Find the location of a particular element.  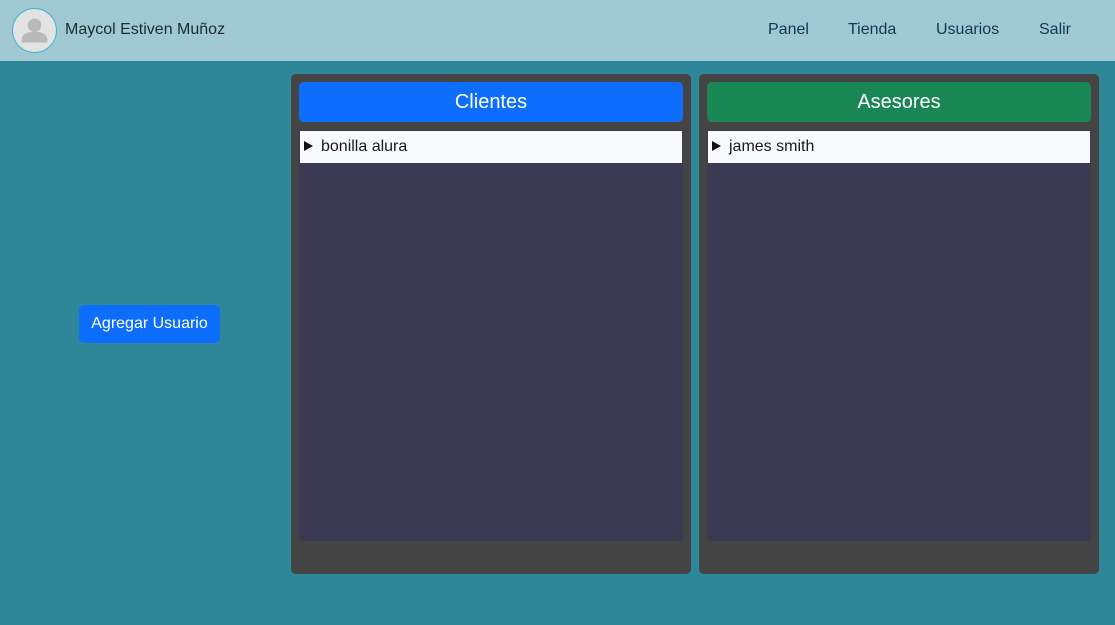

list-item: james smith is located at coordinates (899, 147).